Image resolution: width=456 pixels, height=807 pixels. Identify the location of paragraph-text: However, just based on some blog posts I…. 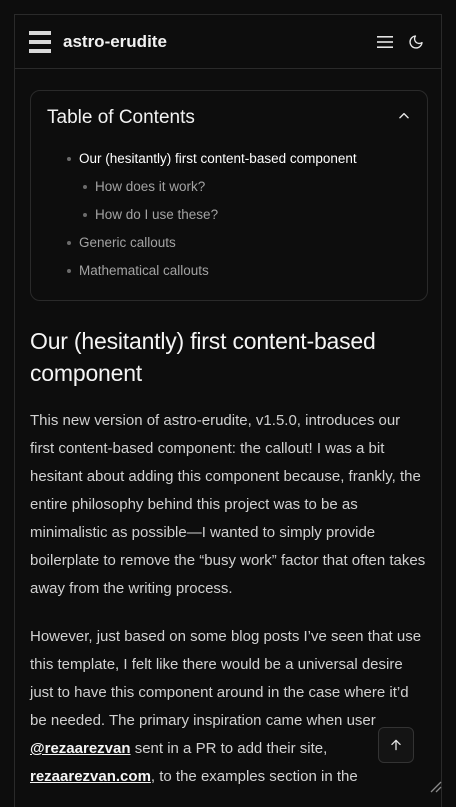
(226, 678).